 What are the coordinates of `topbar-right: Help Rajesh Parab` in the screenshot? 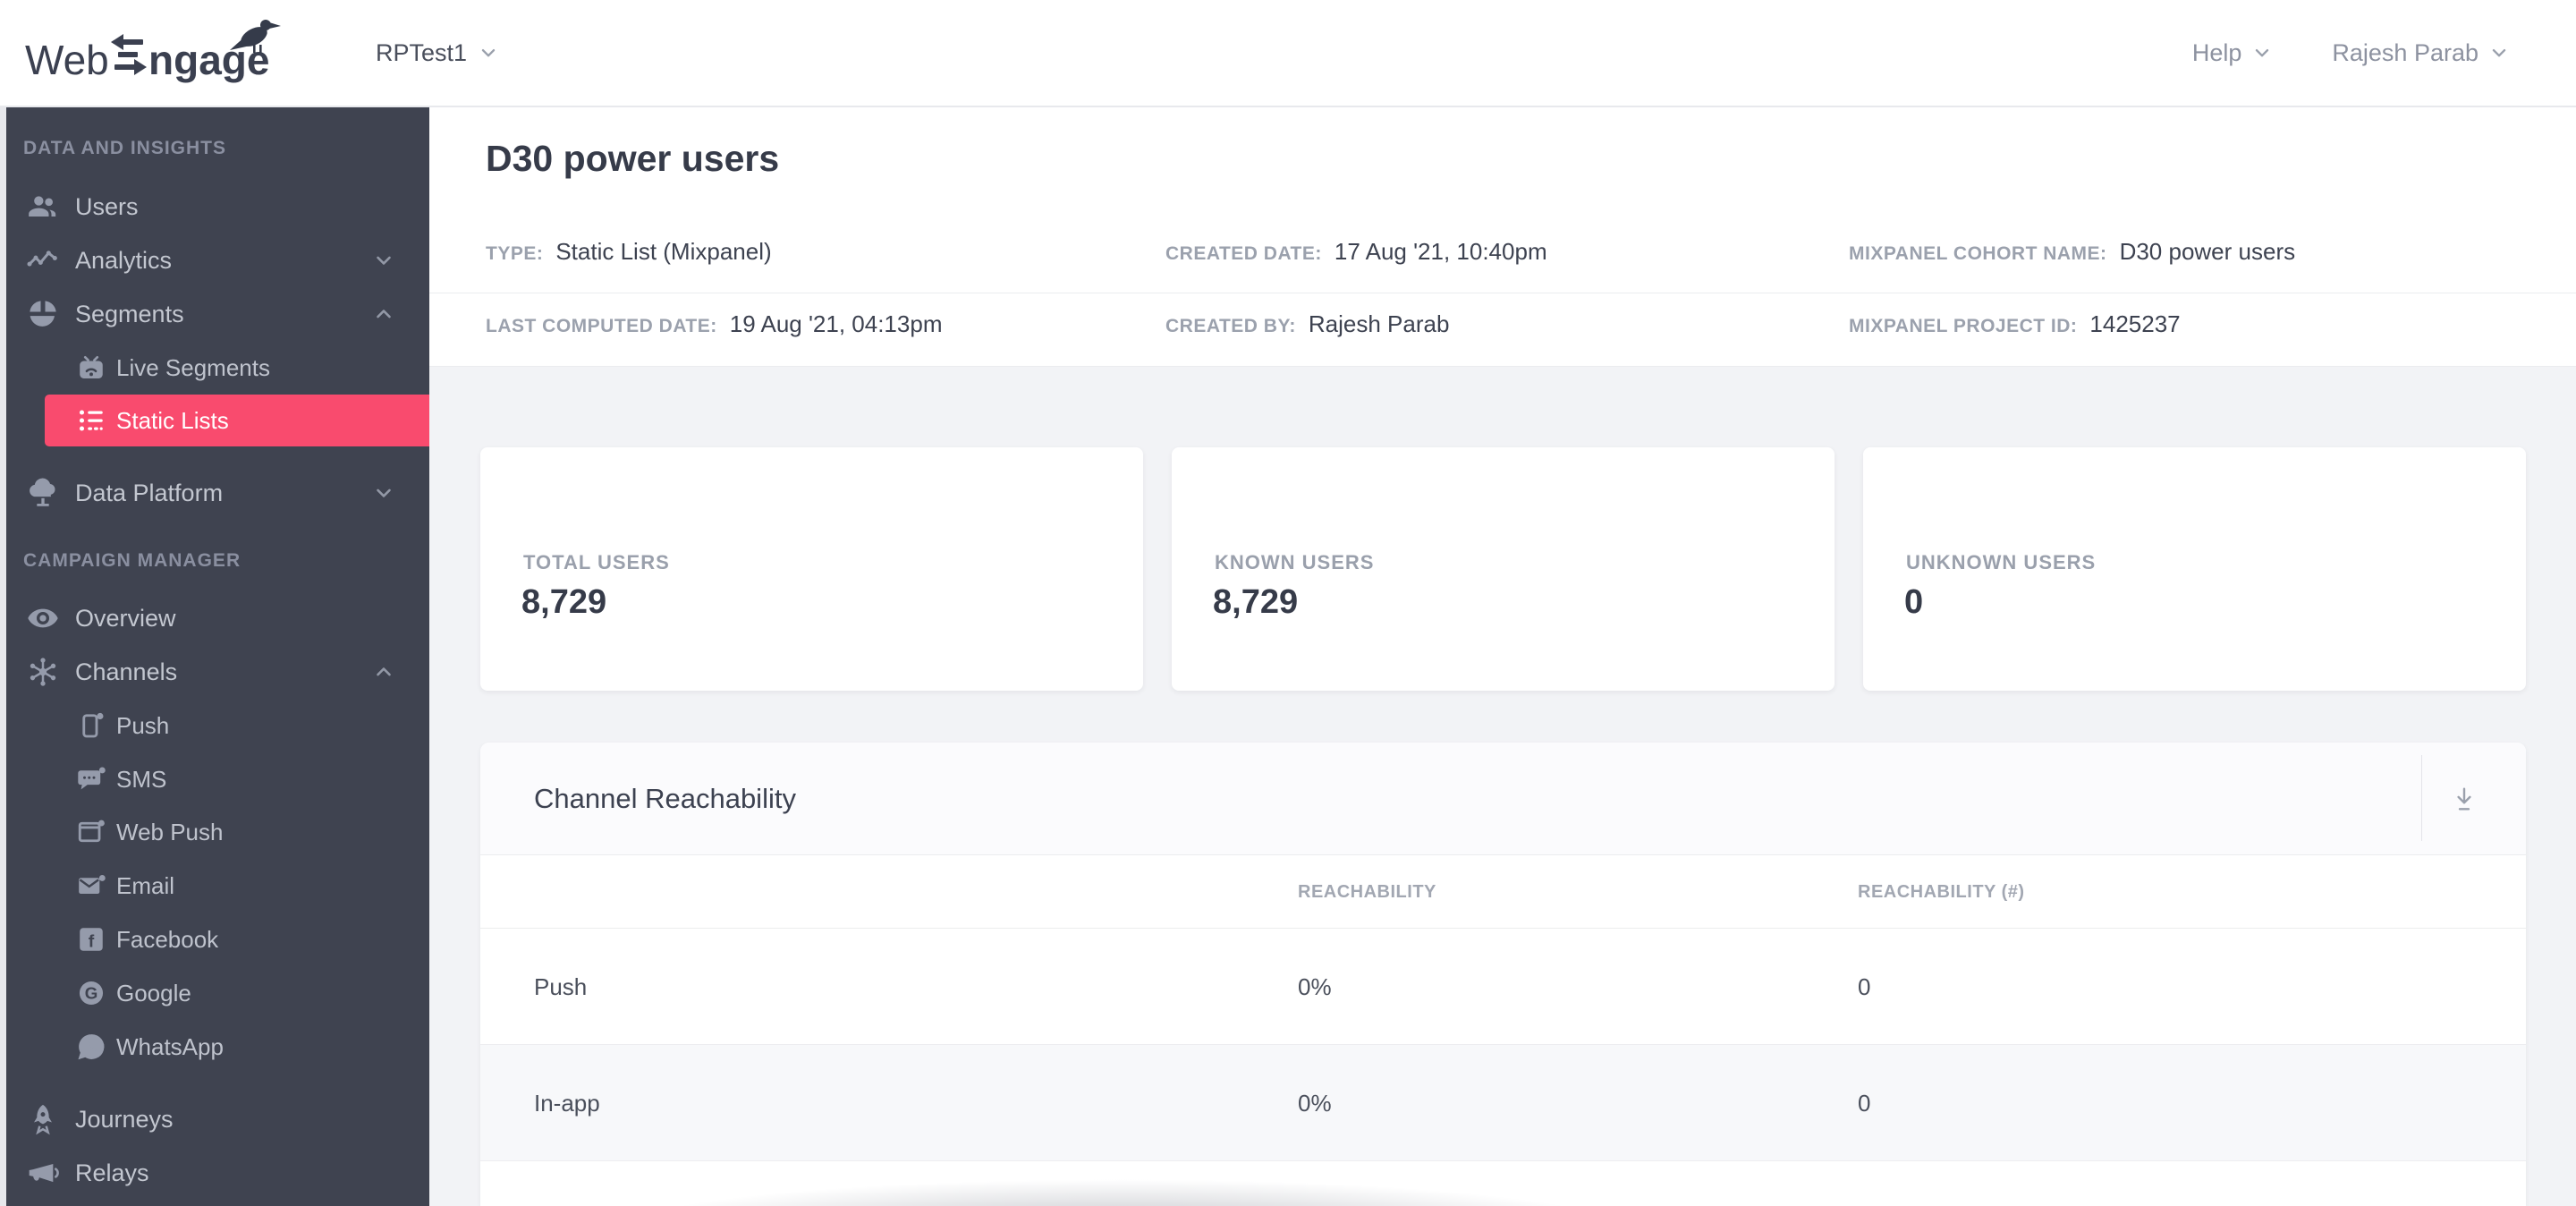 It's located at (2351, 53).